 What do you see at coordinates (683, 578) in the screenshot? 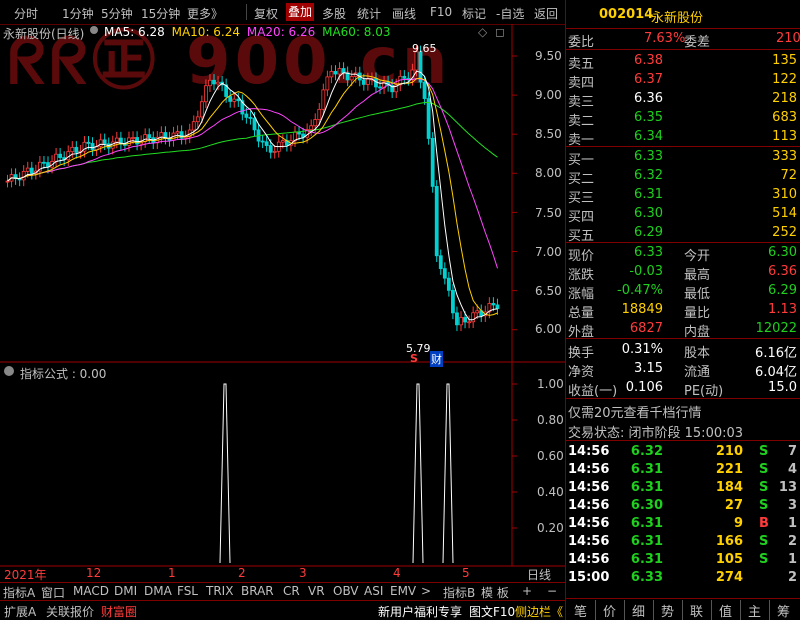
I see `tick-row: 15:00 6.33 274 2` at bounding box center [683, 578].